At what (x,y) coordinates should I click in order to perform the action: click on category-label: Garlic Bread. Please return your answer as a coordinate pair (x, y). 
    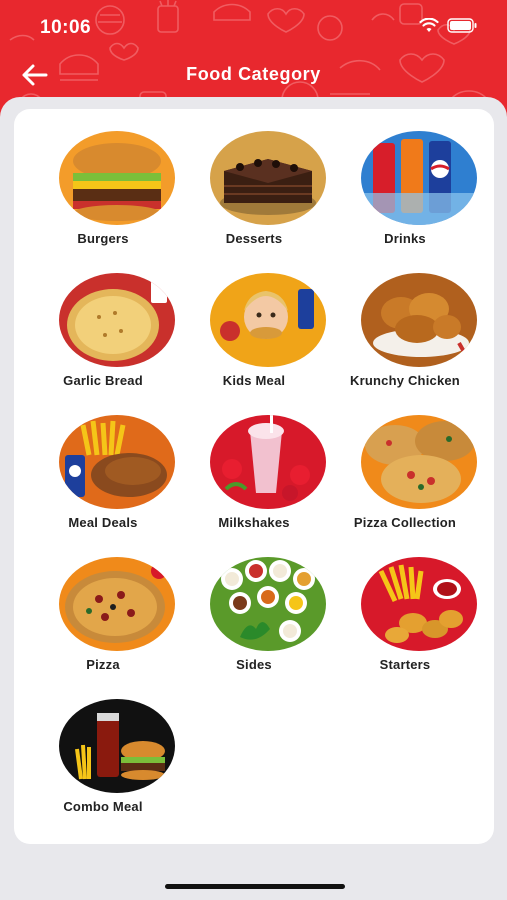
    Looking at the image, I should click on (103, 380).